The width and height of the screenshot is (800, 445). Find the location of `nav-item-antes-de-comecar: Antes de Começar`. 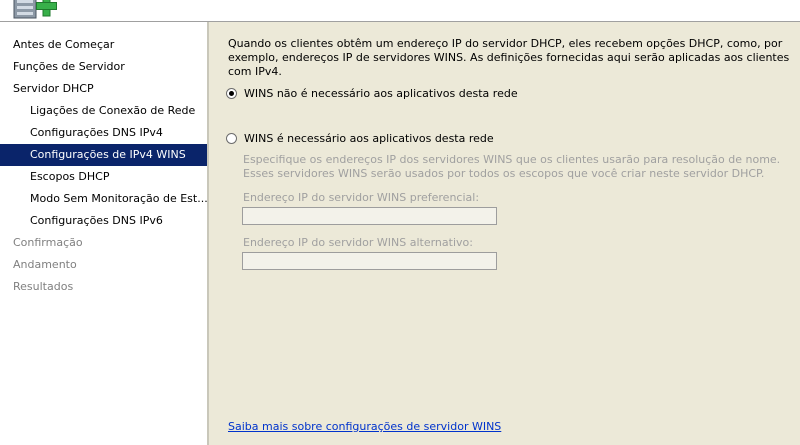

nav-item-antes-de-comecar: Antes de Começar is located at coordinates (103, 45).